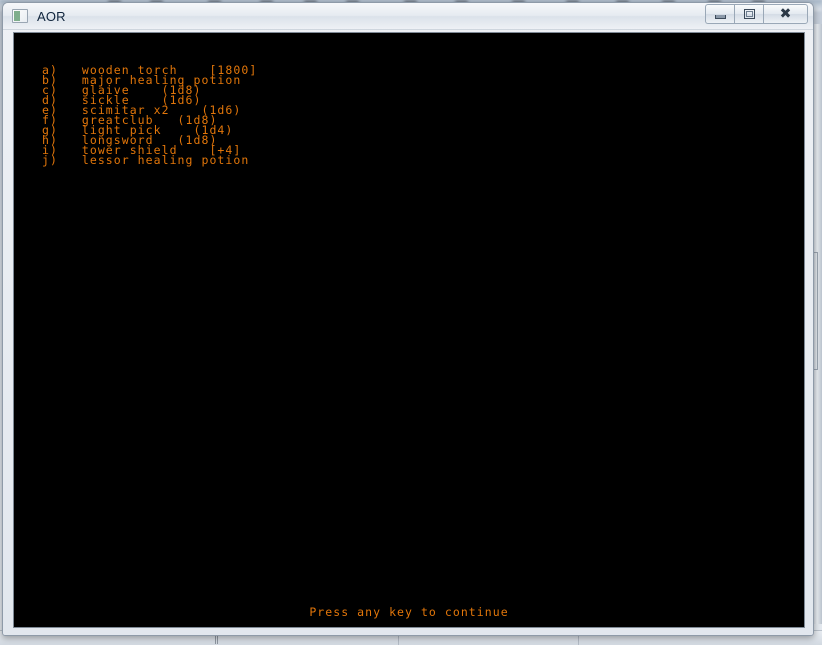 The width and height of the screenshot is (822, 645). What do you see at coordinates (409, 612) in the screenshot?
I see `press-any-key-prompt: Press any key to continue` at bounding box center [409, 612].